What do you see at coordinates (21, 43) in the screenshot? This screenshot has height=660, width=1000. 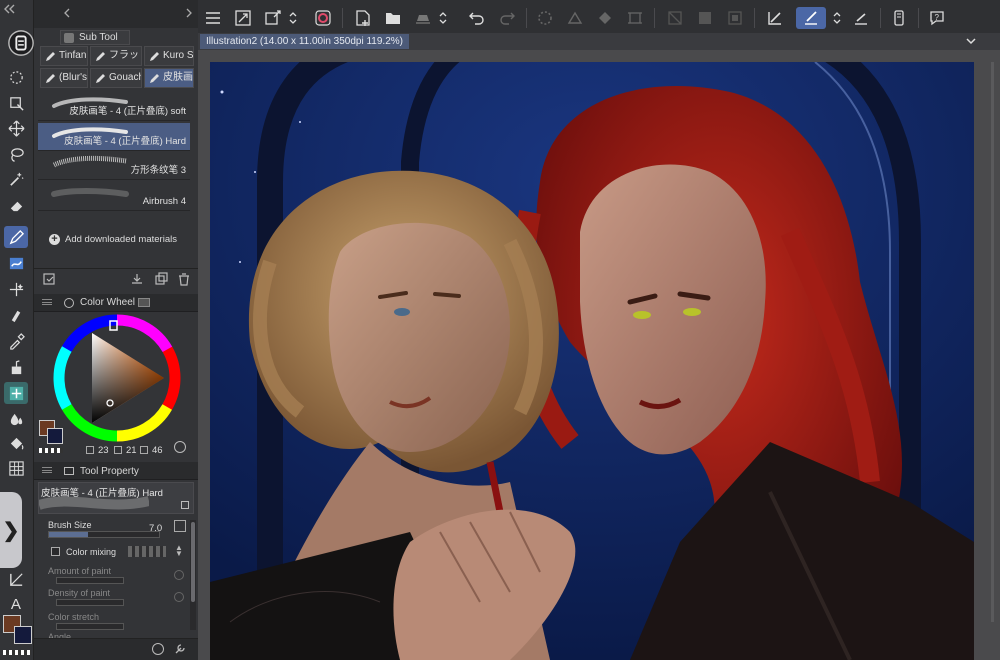 I see `app-logo-icon` at bounding box center [21, 43].